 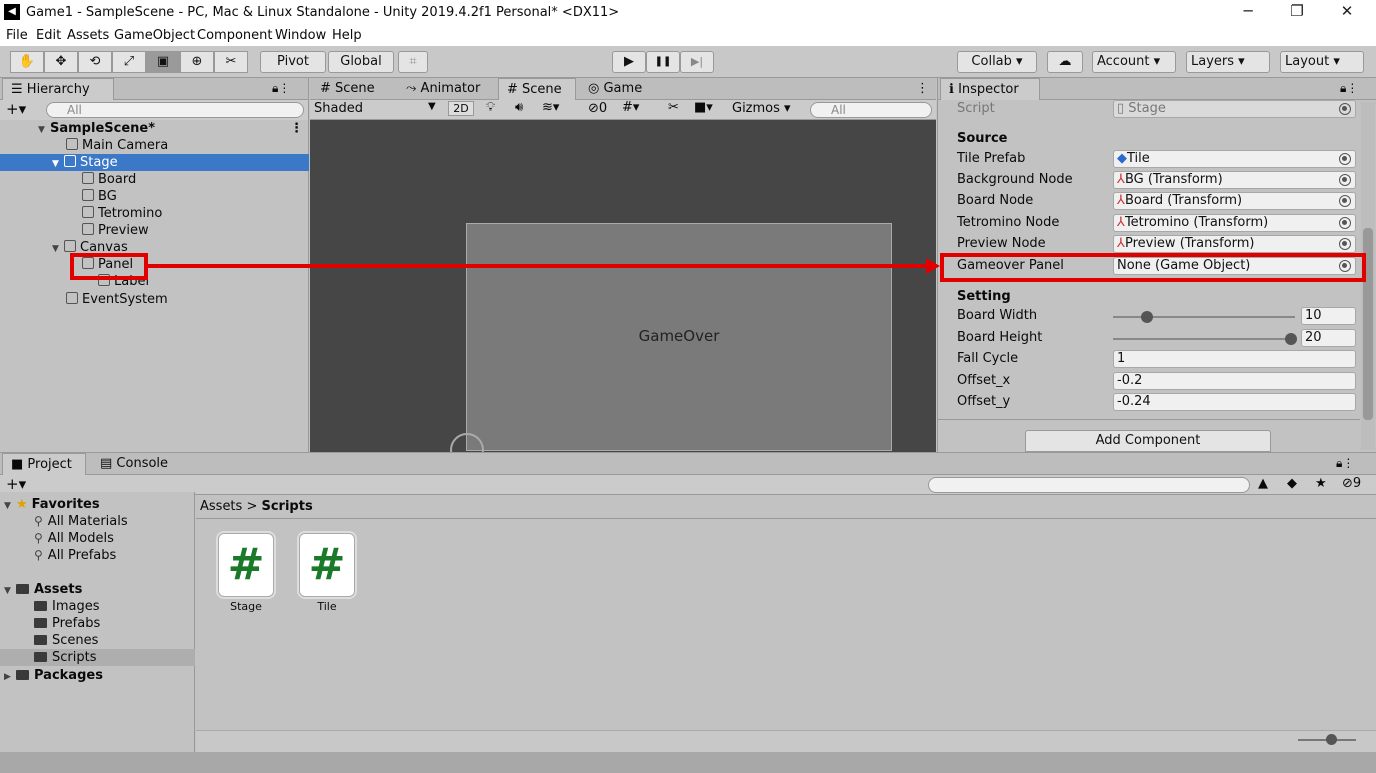 I want to click on board-height-slider-thumb, so click(x=1291, y=339).